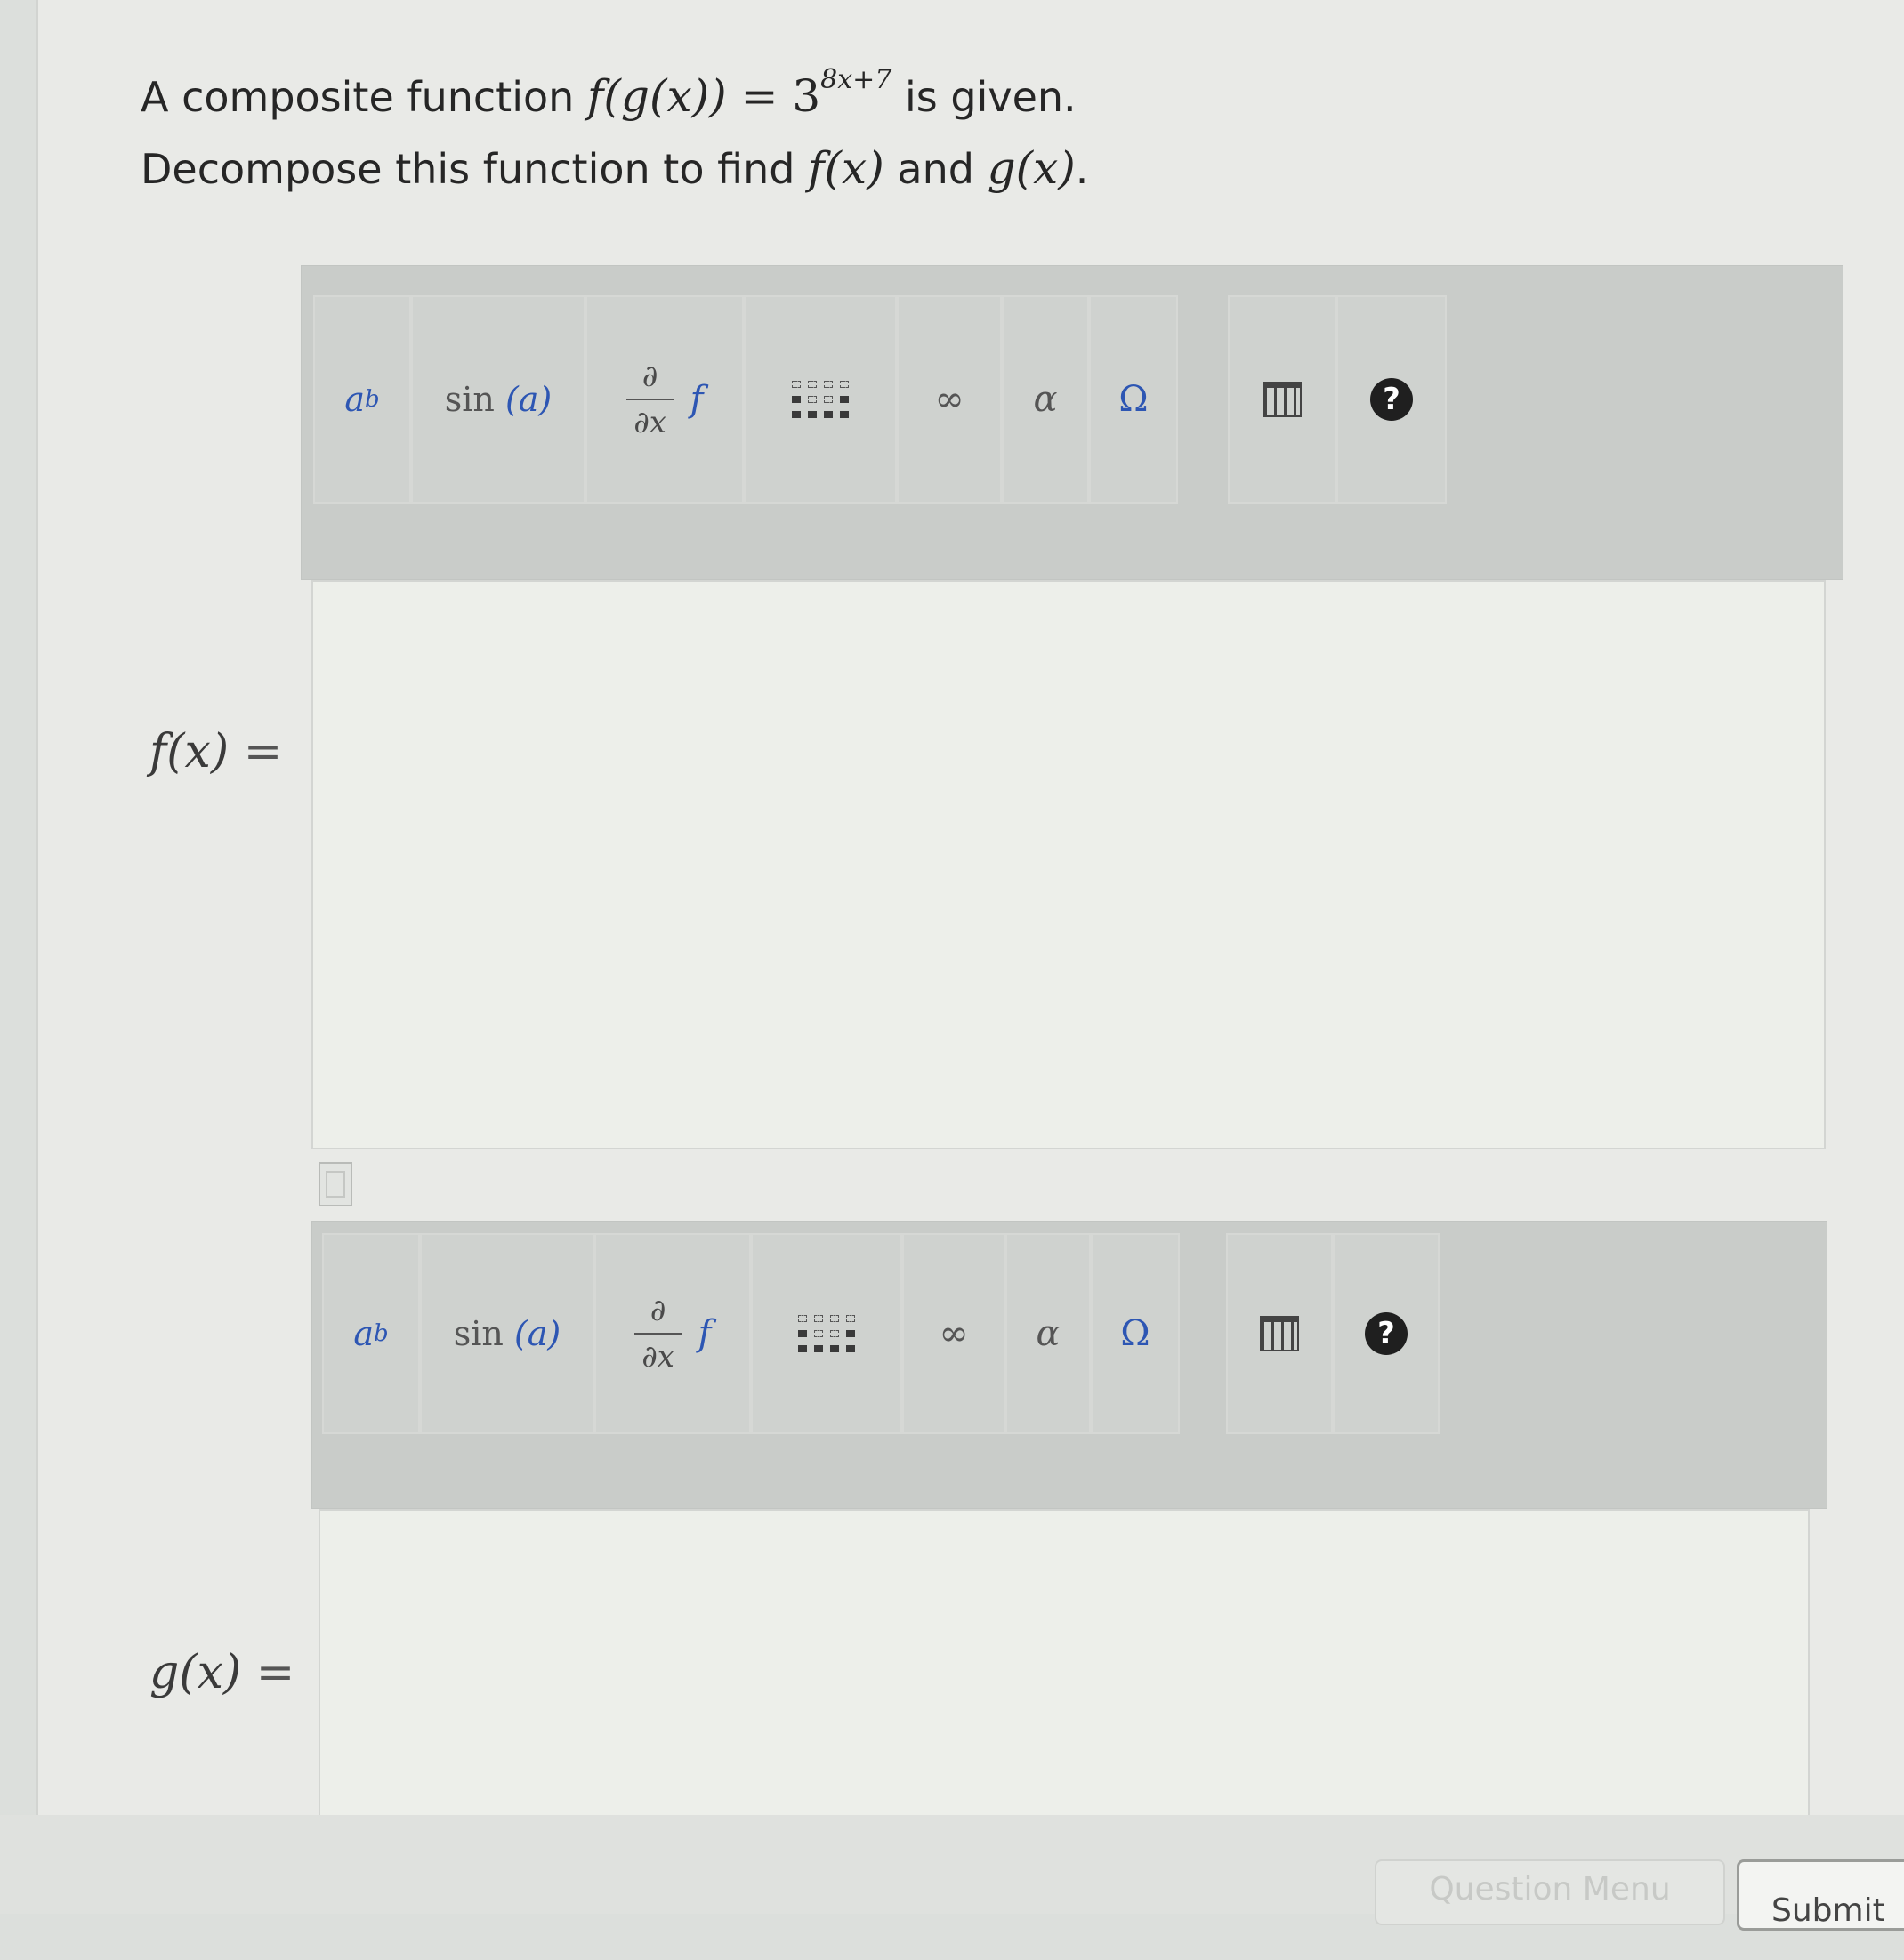 The height and width of the screenshot is (1960, 1904). What do you see at coordinates (856, 80) in the screenshot?
I see `exponent: 8x+7` at bounding box center [856, 80].